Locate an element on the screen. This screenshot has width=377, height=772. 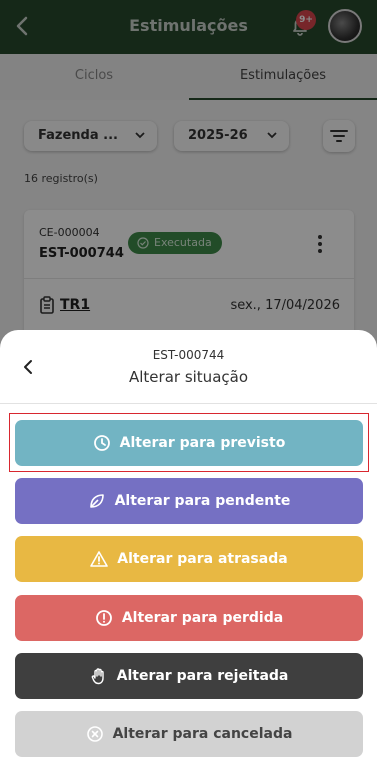
selection-highlight is located at coordinates (189, 442).